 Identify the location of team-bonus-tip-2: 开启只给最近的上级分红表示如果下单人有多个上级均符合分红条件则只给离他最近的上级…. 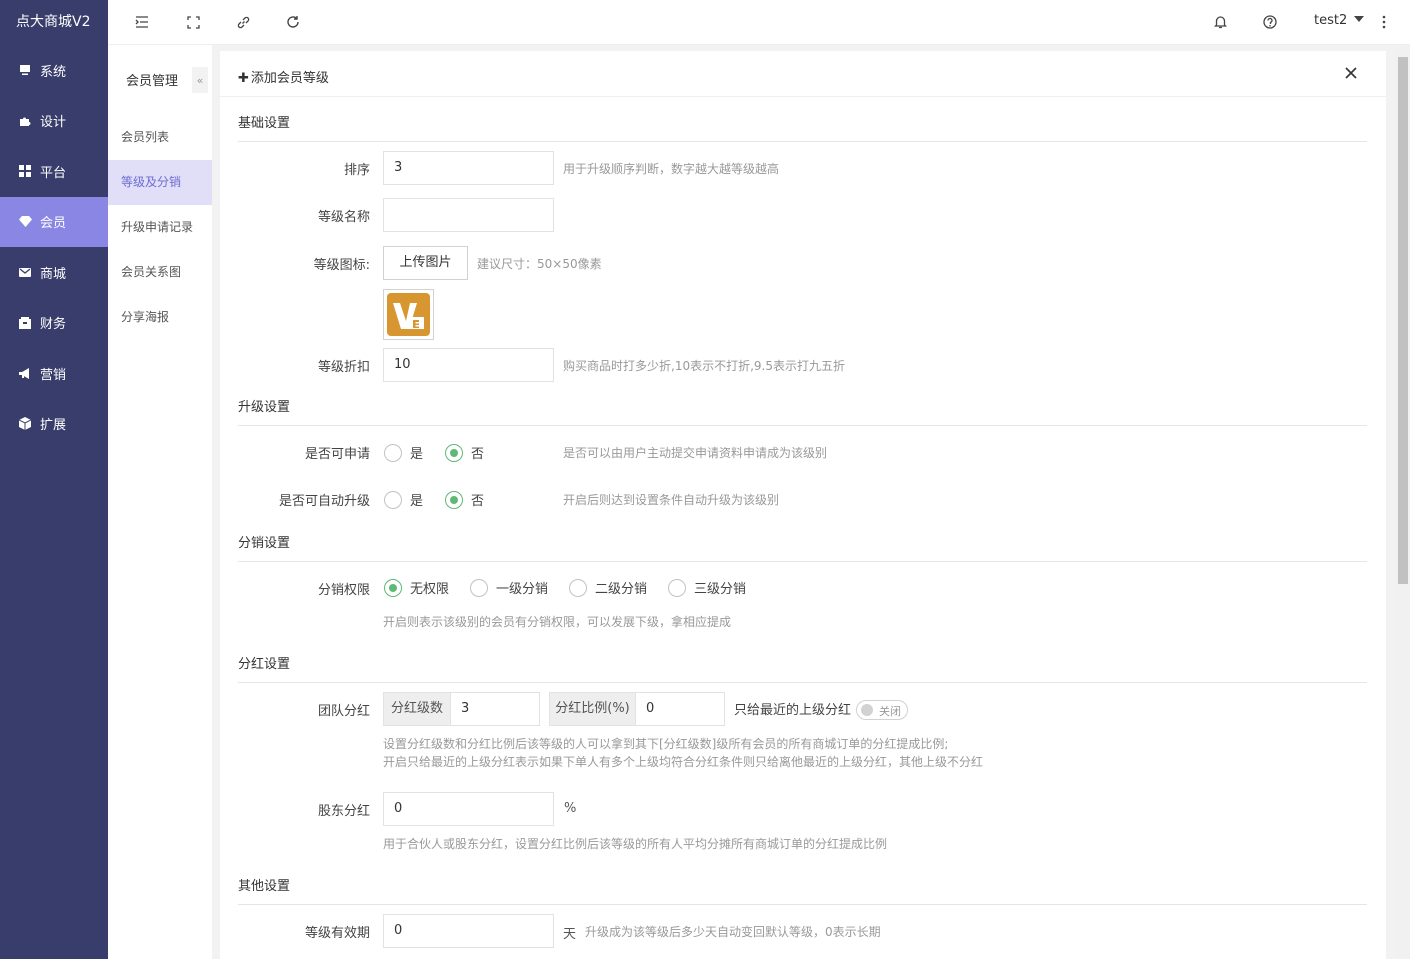
(683, 762).